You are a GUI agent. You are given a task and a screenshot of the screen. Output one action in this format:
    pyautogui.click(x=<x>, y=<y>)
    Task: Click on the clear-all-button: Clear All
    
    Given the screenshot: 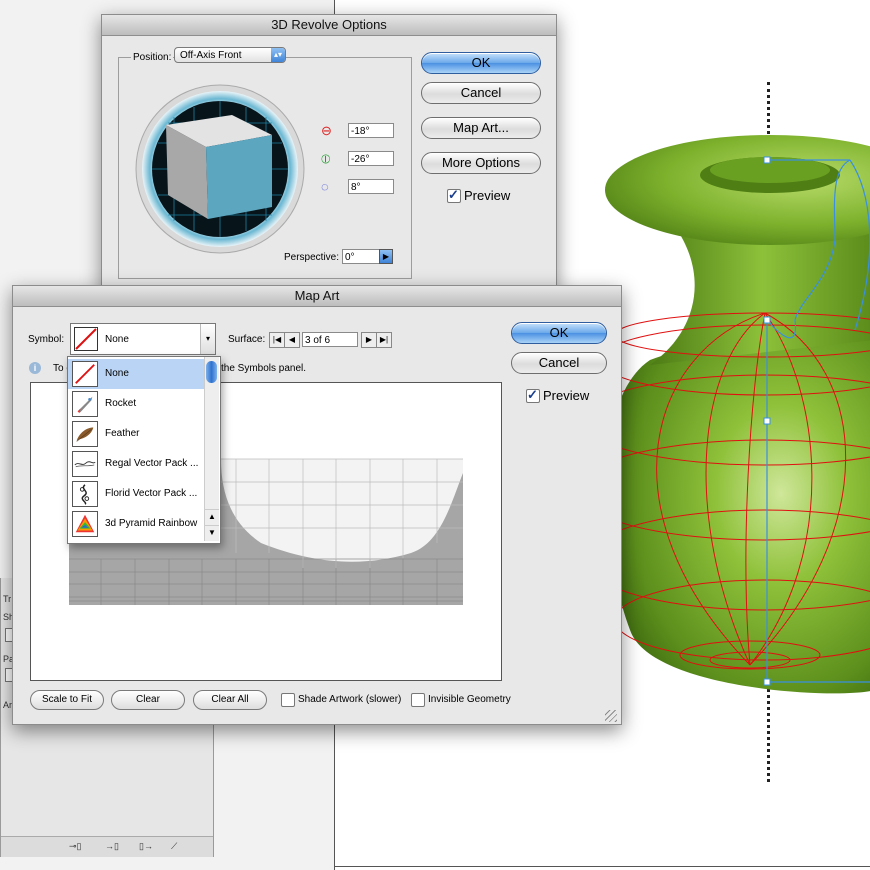 What is the action you would take?
    pyautogui.click(x=230, y=700)
    